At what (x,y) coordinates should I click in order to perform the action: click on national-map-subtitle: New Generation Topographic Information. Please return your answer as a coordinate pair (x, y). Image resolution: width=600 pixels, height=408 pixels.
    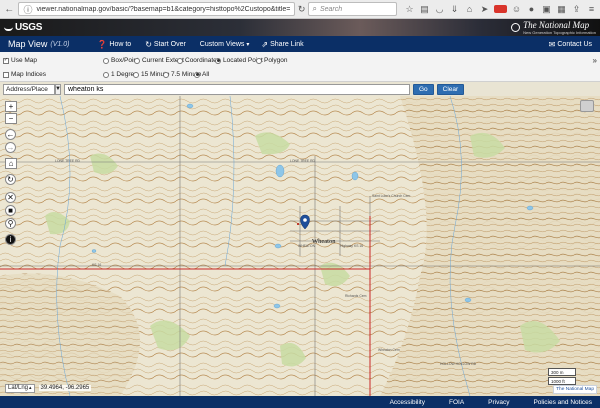
    Looking at the image, I should click on (559, 32).